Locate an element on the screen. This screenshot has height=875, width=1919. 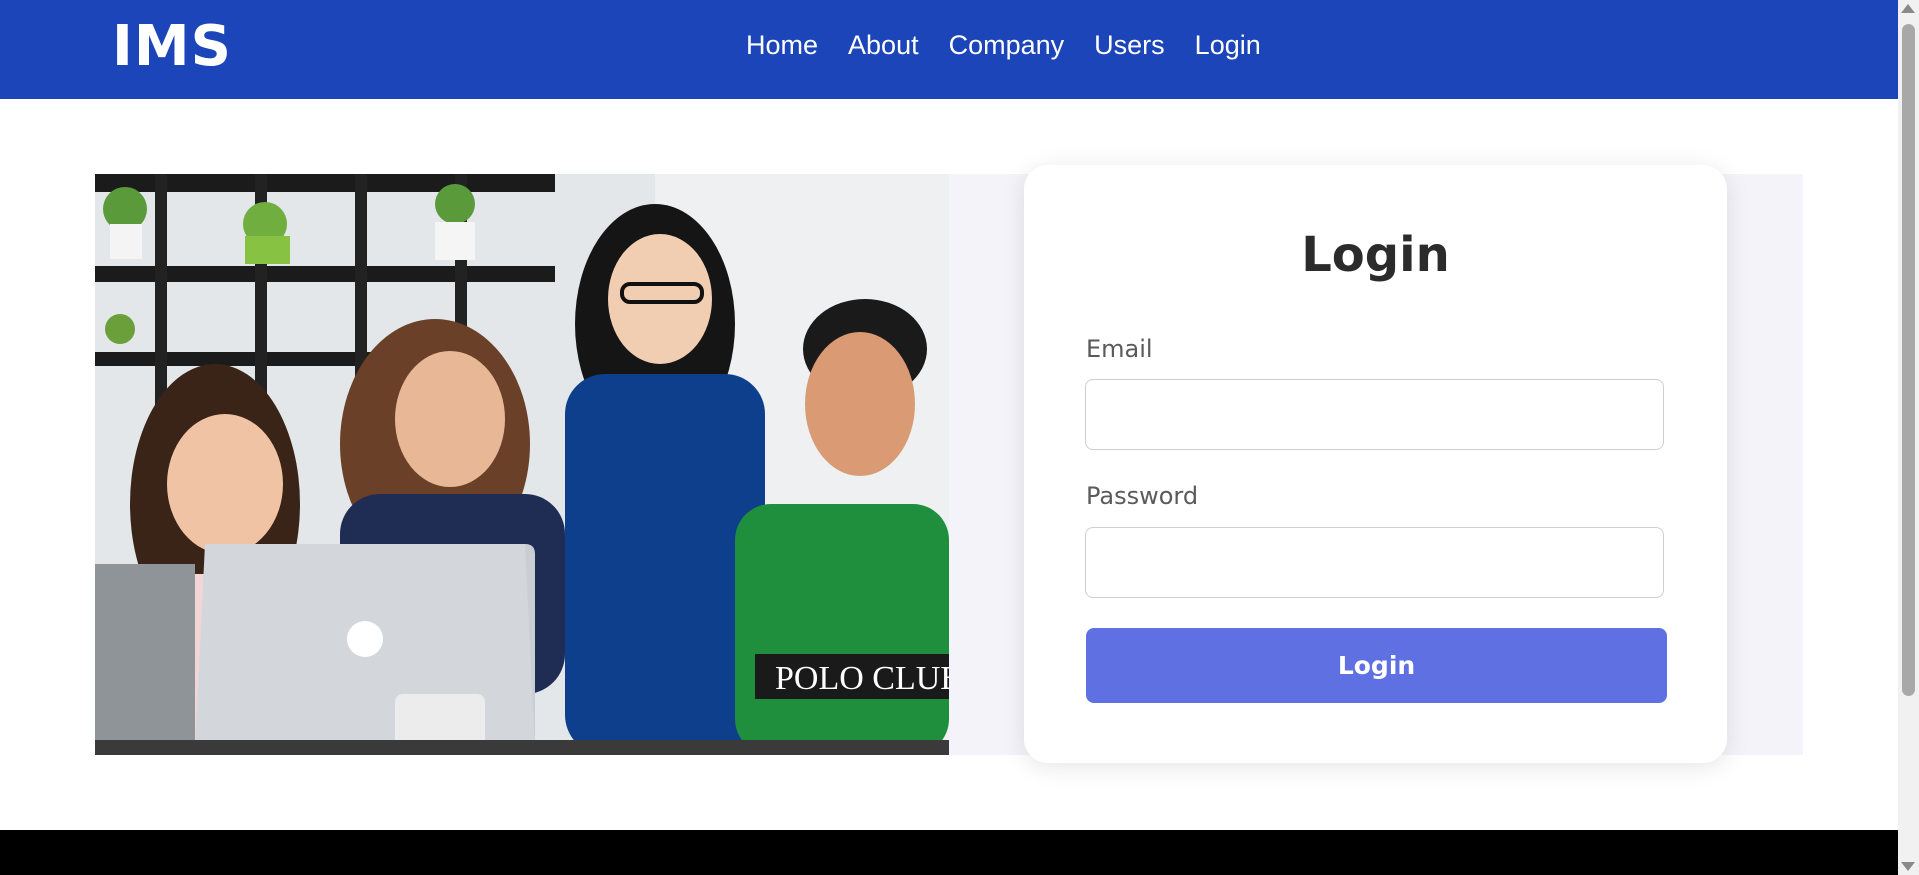
brand-logo: IMS is located at coordinates (172, 46).